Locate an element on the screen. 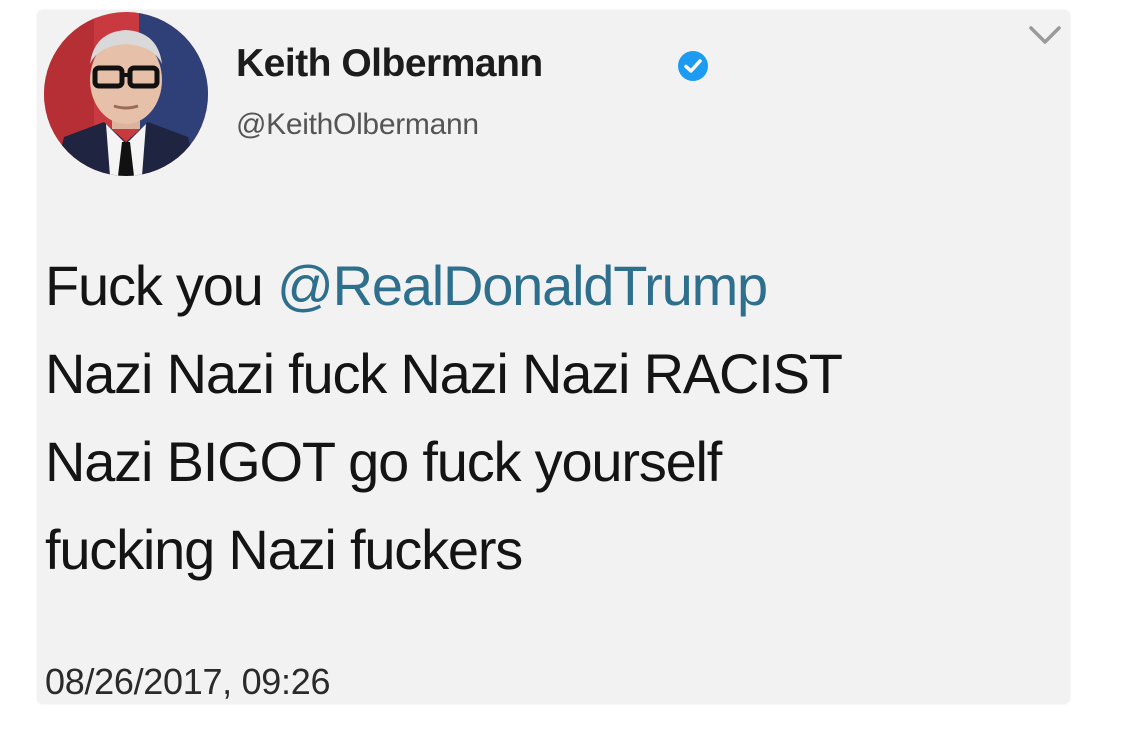 The image size is (1126, 729). tweet-line-1-text: Fuck you is located at coordinates (161, 285).